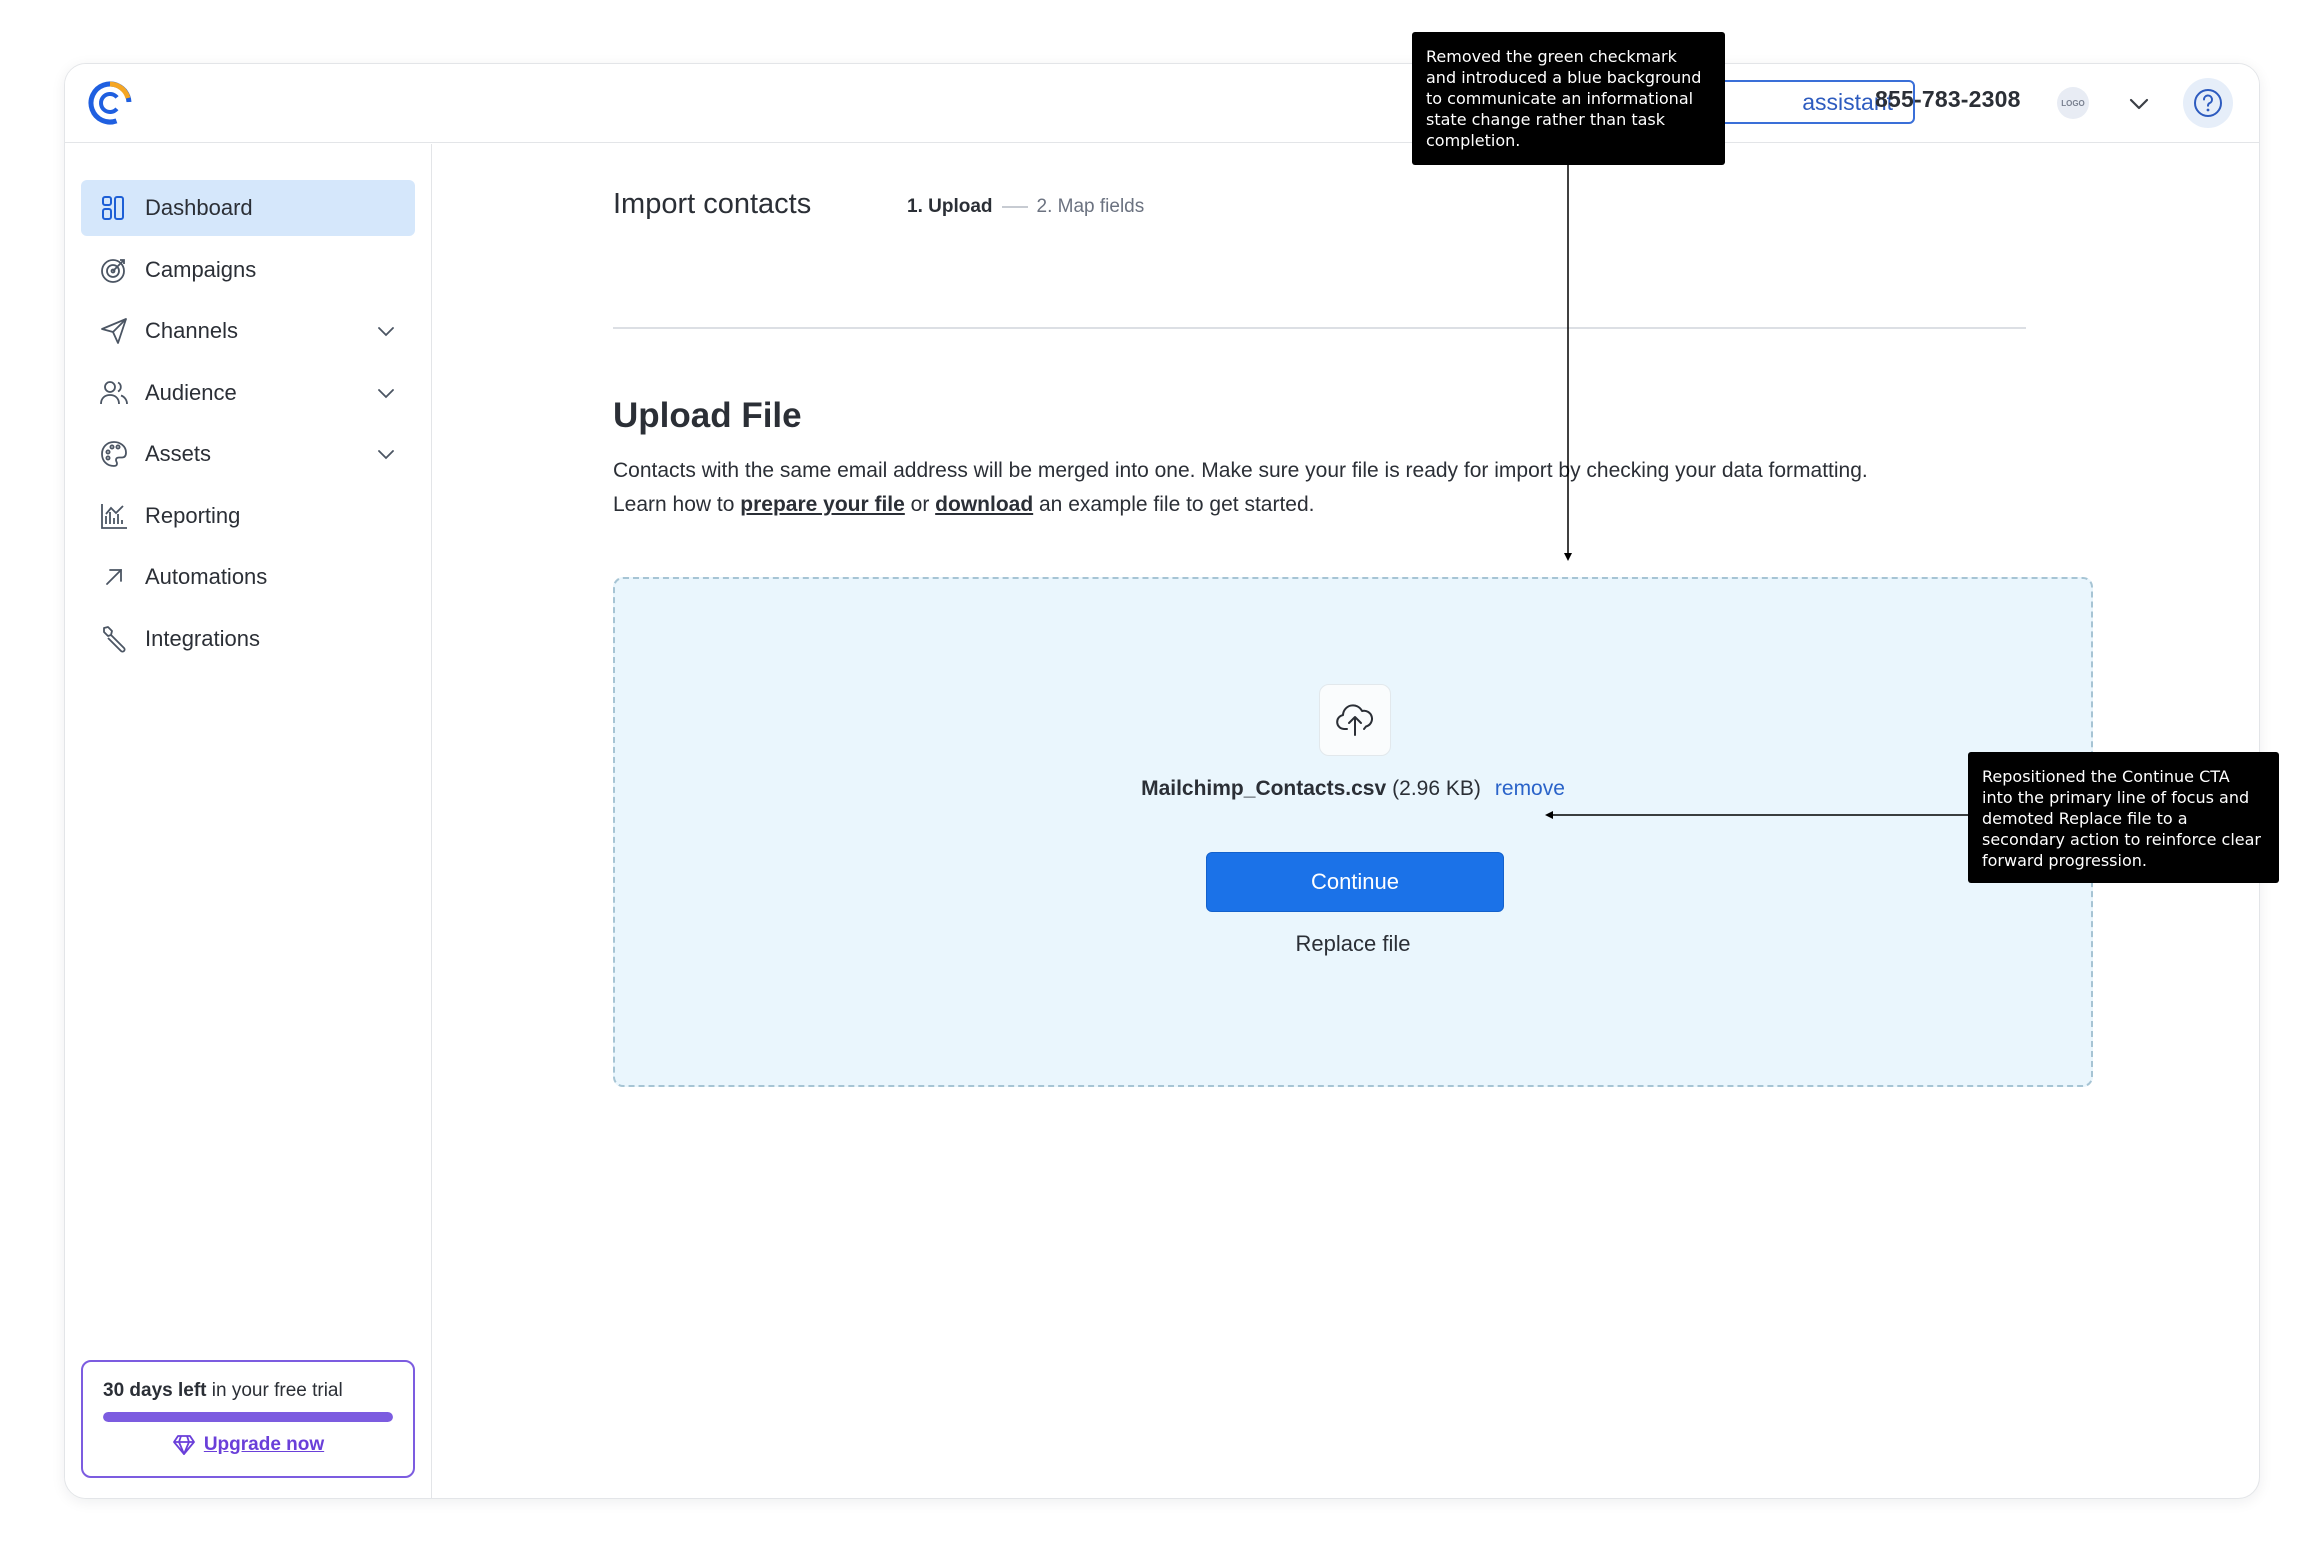  I want to click on dashboard-icon, so click(114, 208).